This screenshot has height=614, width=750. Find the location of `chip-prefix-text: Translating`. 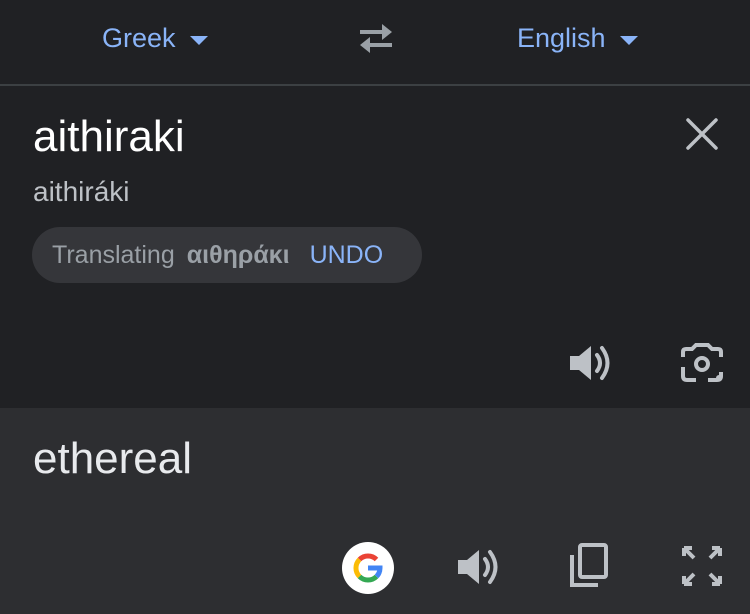

chip-prefix-text: Translating is located at coordinates (113, 254).